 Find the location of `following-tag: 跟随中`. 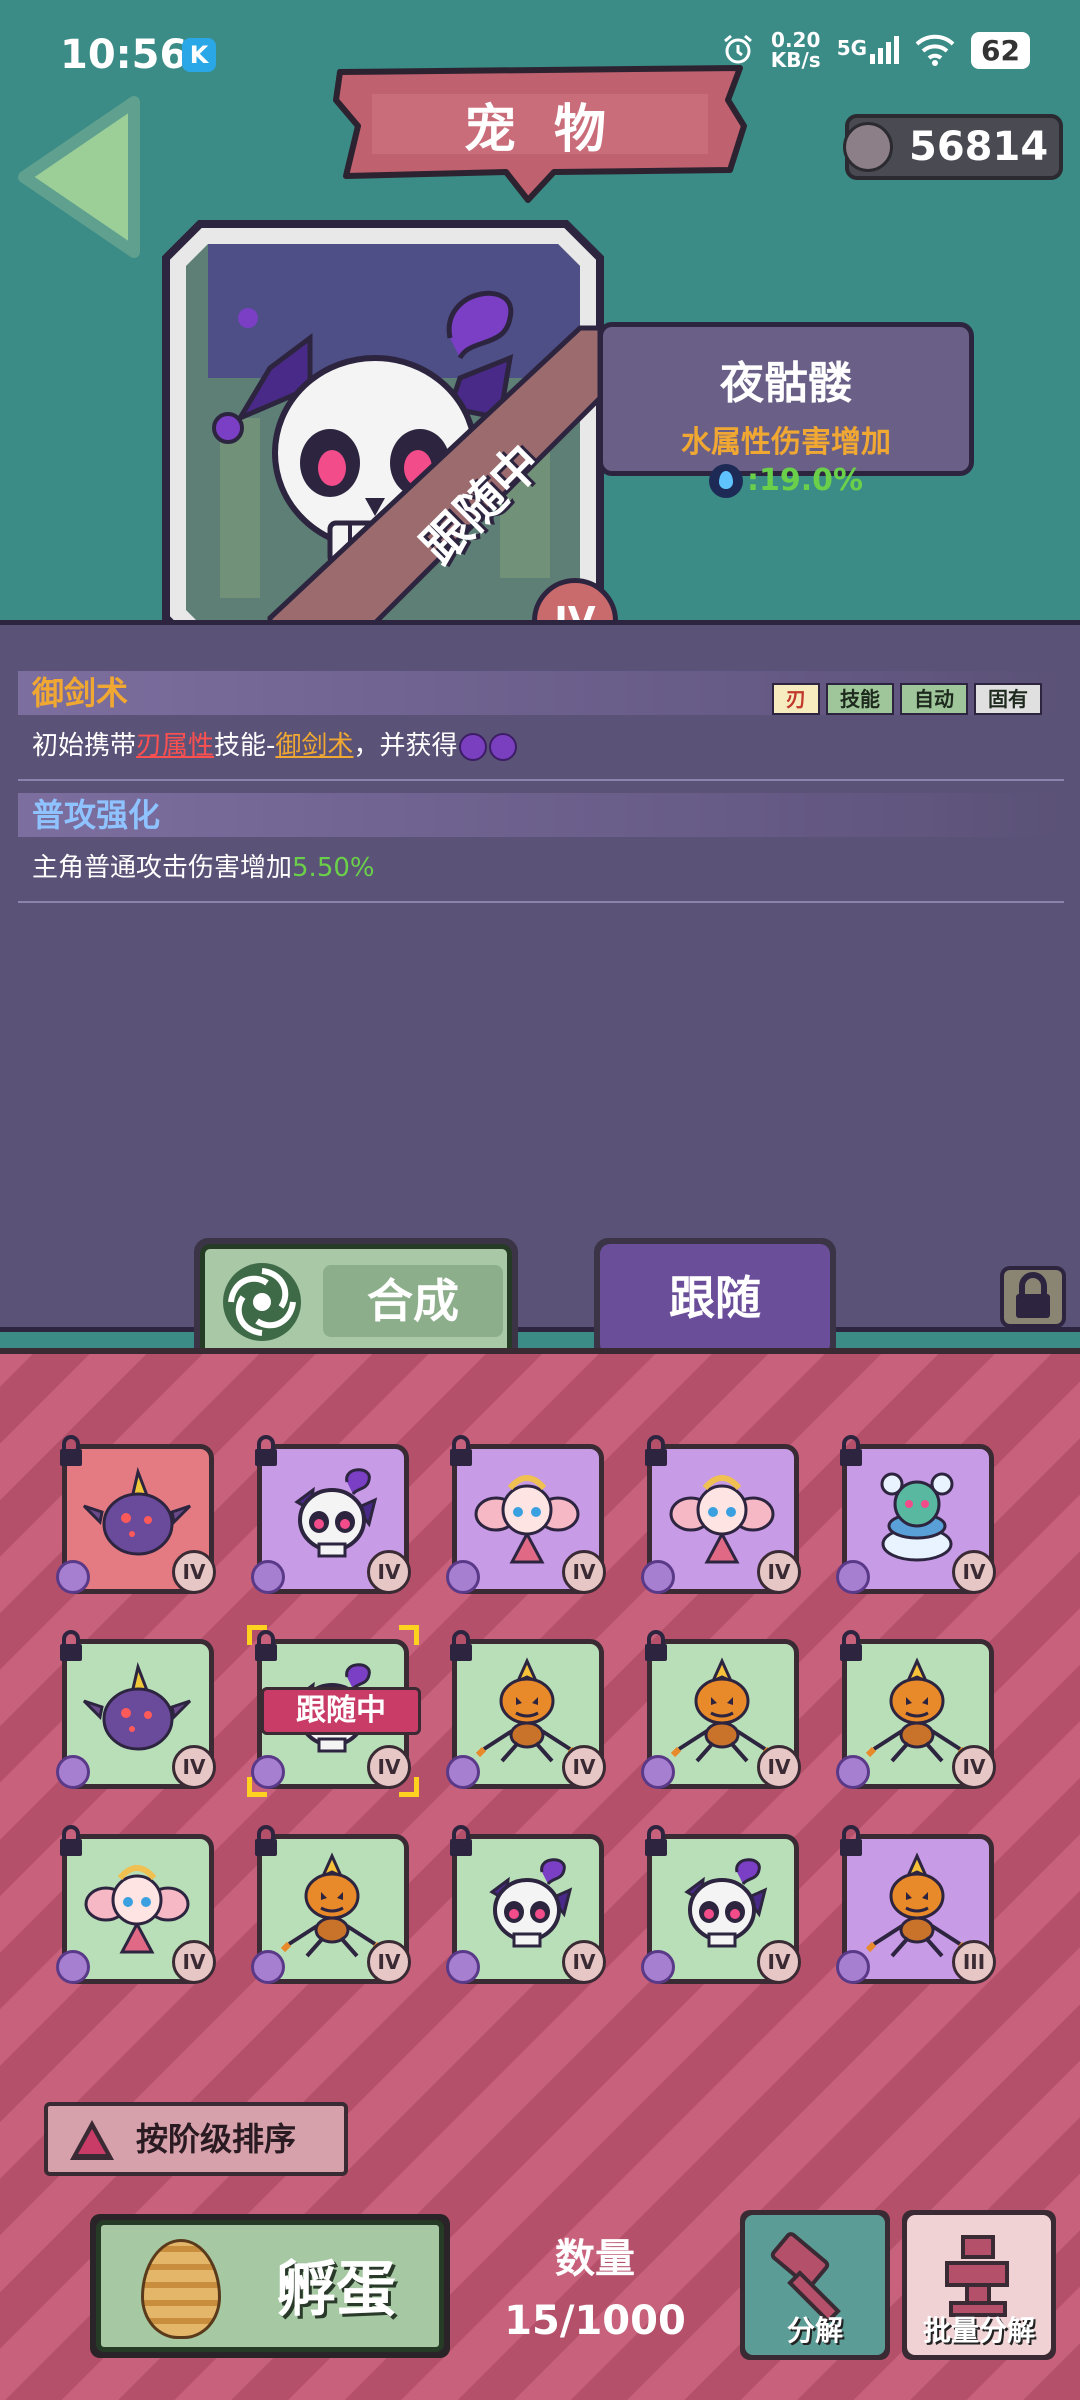

following-tag: 跟随中 is located at coordinates (341, 1711).